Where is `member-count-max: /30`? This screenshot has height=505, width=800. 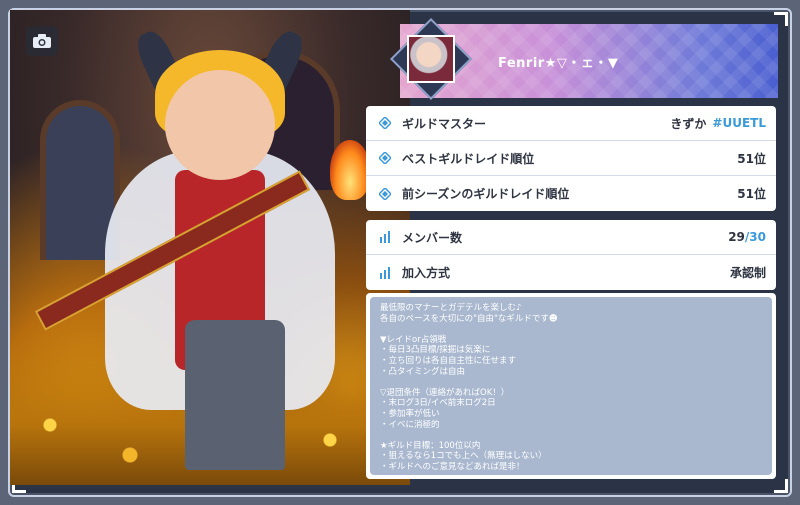 member-count-max: /30 is located at coordinates (755, 237).